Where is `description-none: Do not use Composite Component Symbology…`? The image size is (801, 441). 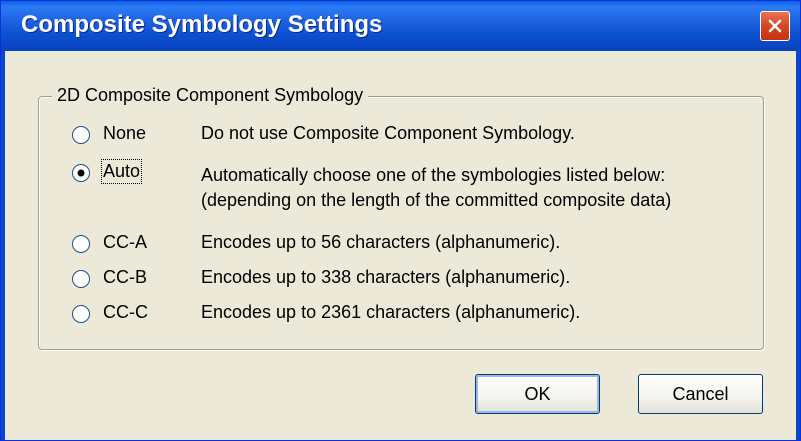 description-none: Do not use Composite Component Symbology… is located at coordinates (388, 133).